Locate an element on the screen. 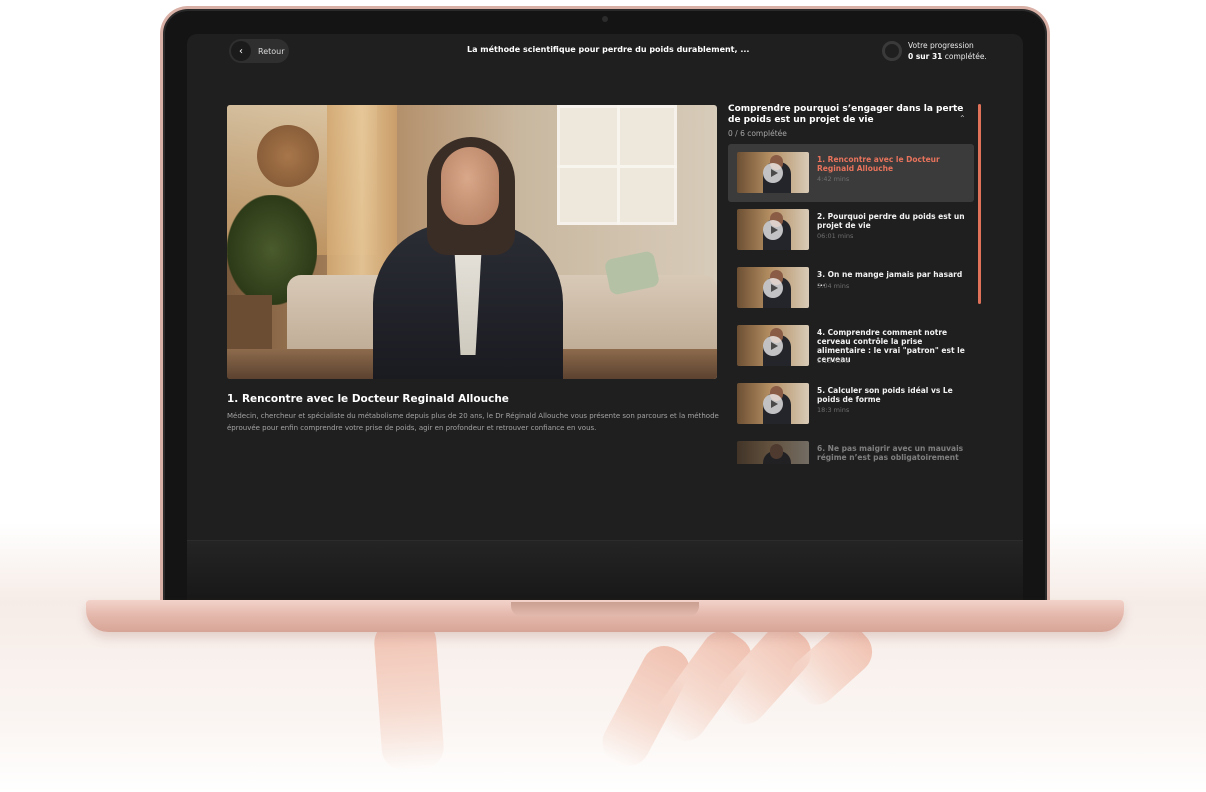  lesson-duration: 5:18 mins is located at coordinates (833, 361).